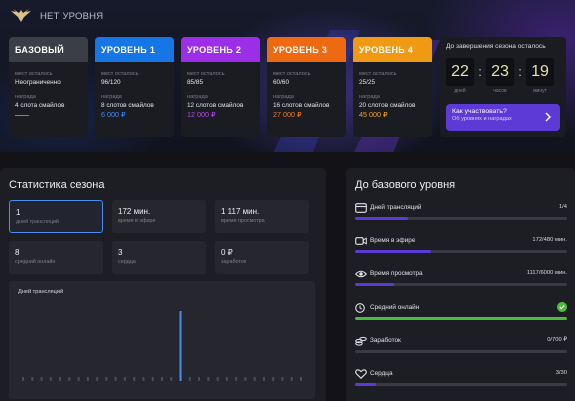 This screenshot has height=401, width=575. What do you see at coordinates (306, 49) in the screenshot?
I see `level-title: УРОВЕНЬ 3` at bounding box center [306, 49].